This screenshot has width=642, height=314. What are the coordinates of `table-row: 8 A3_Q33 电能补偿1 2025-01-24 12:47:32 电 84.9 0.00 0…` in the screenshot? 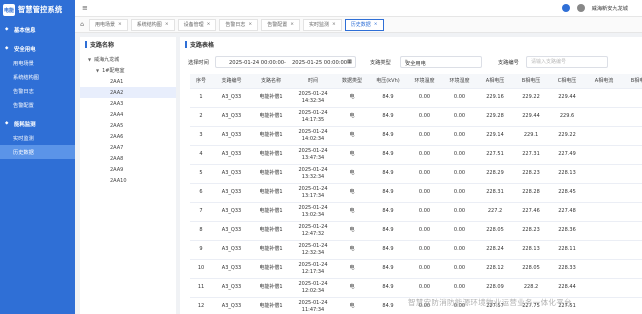 It's located at (416, 231).